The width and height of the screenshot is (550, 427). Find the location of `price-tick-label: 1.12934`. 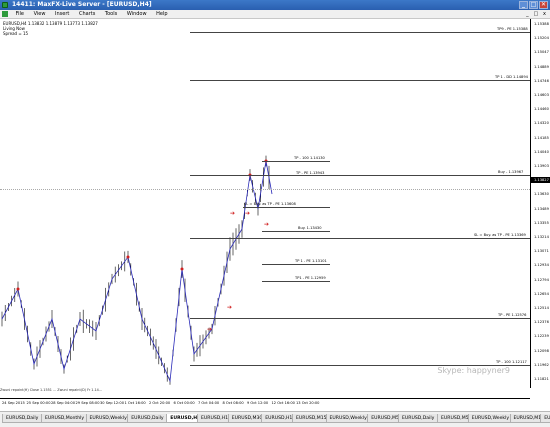

price-tick-label: 1.12934 is located at coordinates (541, 265).